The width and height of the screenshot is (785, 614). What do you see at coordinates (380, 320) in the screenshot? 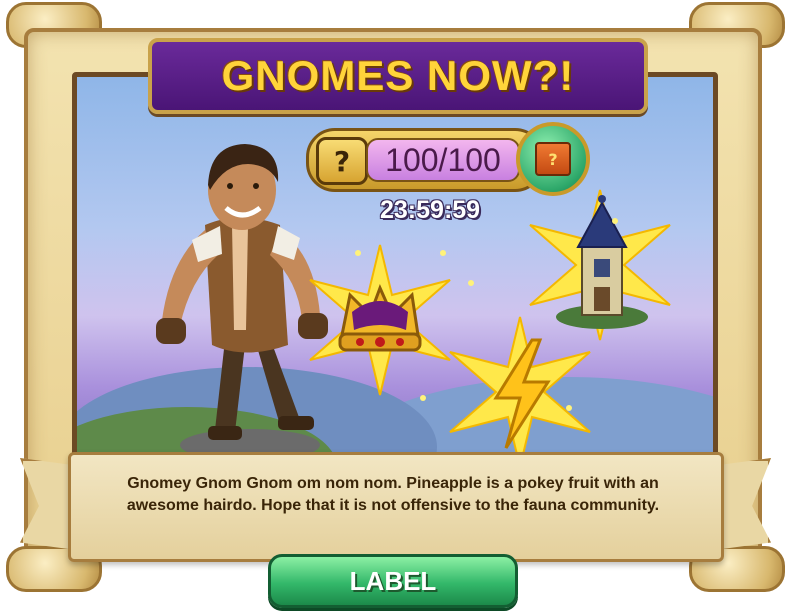
I see `crown-icon` at bounding box center [380, 320].